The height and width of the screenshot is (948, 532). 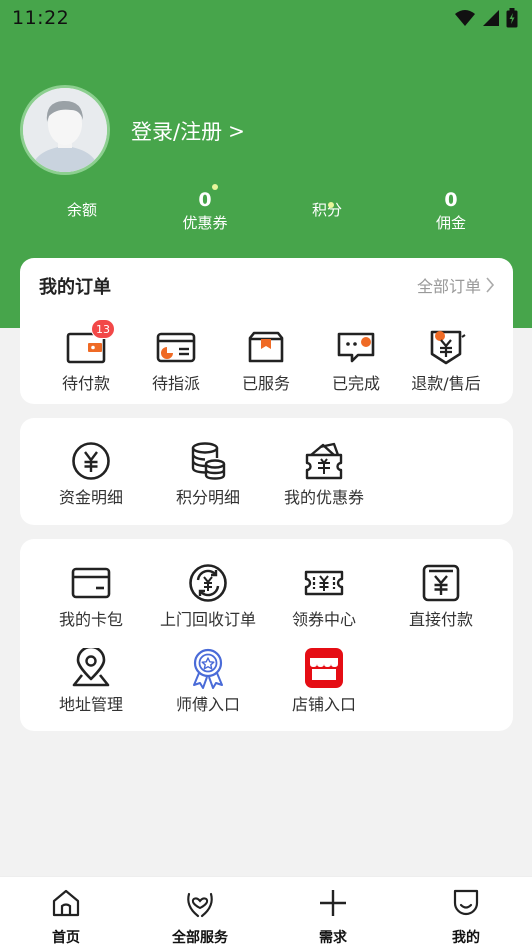 I want to click on account-stats: 余额 0 优惠券 积分 0 佣金, so click(x=266, y=212).